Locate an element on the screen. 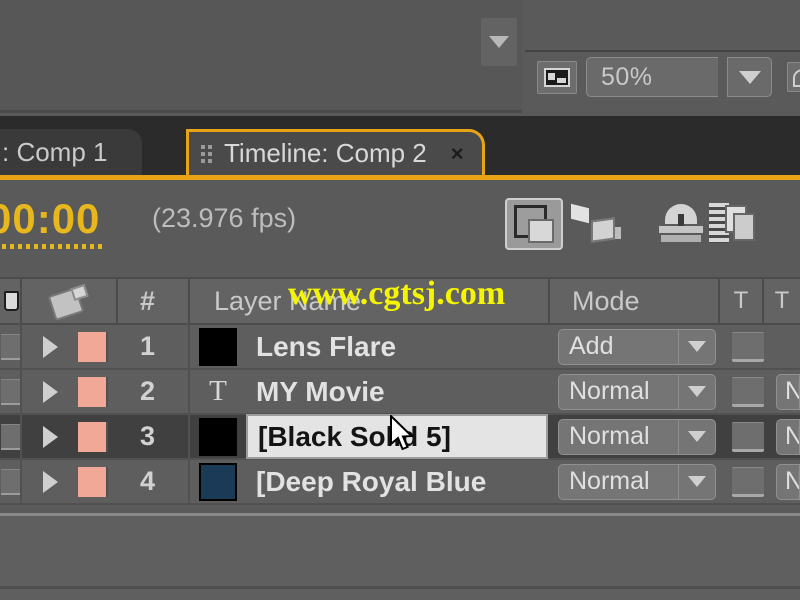  viewer-toolbar-panel: 50% is located at coordinates (662, 56).